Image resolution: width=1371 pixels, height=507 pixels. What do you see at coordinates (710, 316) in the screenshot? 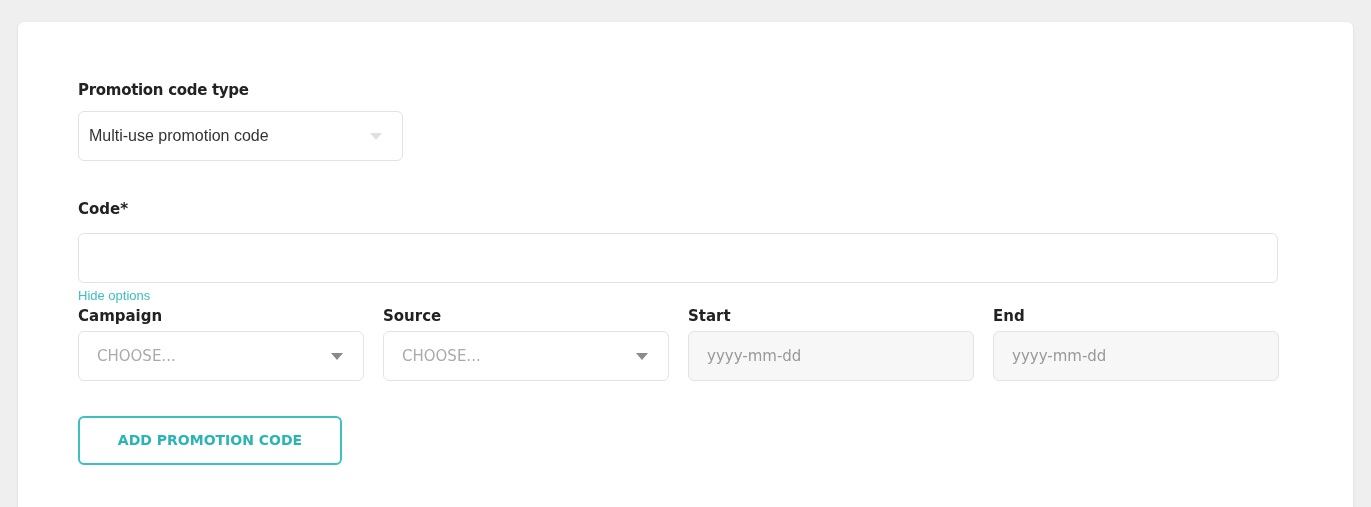
I see `field-label: Start` at bounding box center [710, 316].